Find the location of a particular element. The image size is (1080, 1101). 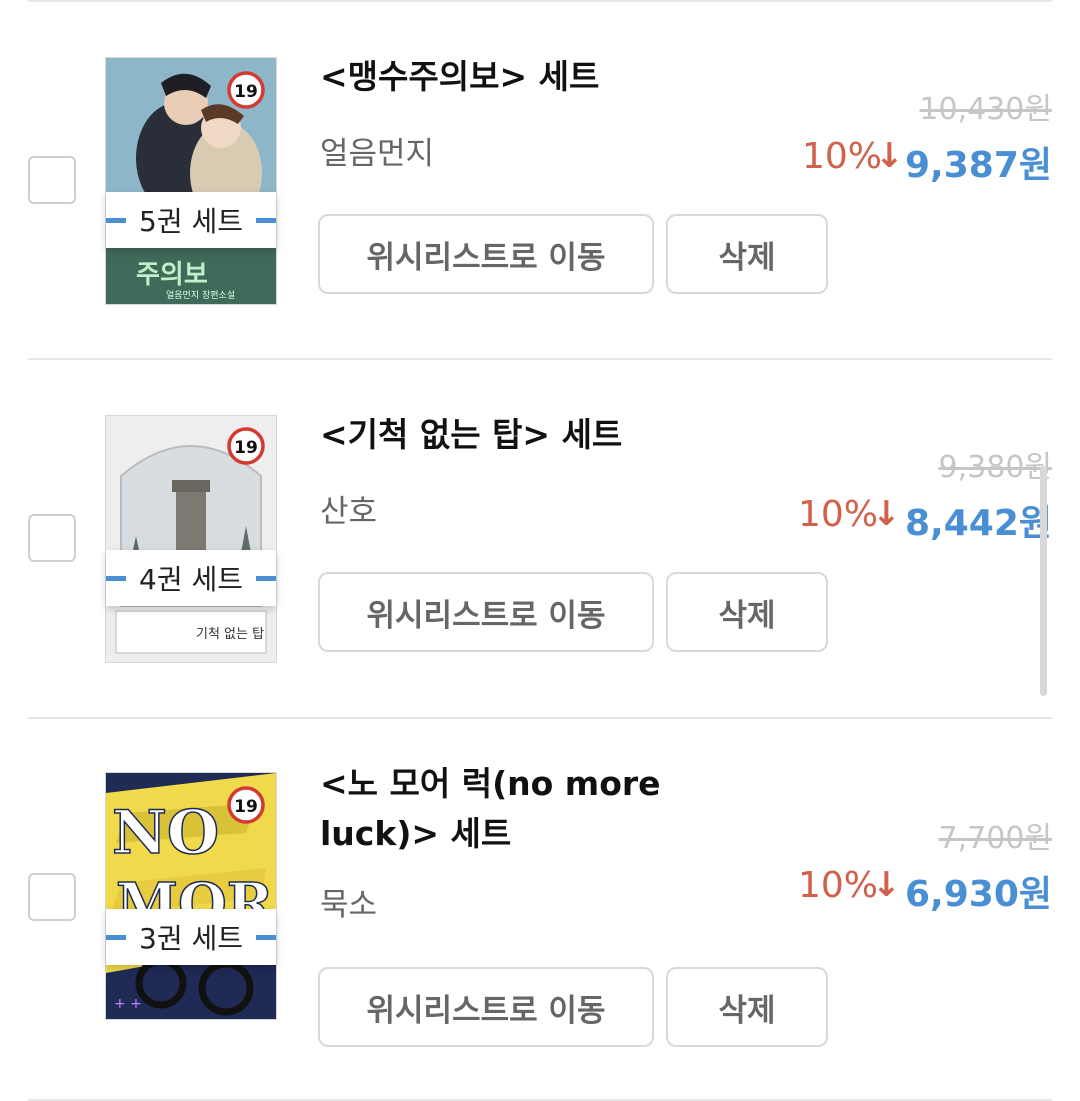

item-title: <맹수주의보> 세트 is located at coordinates (550, 77).